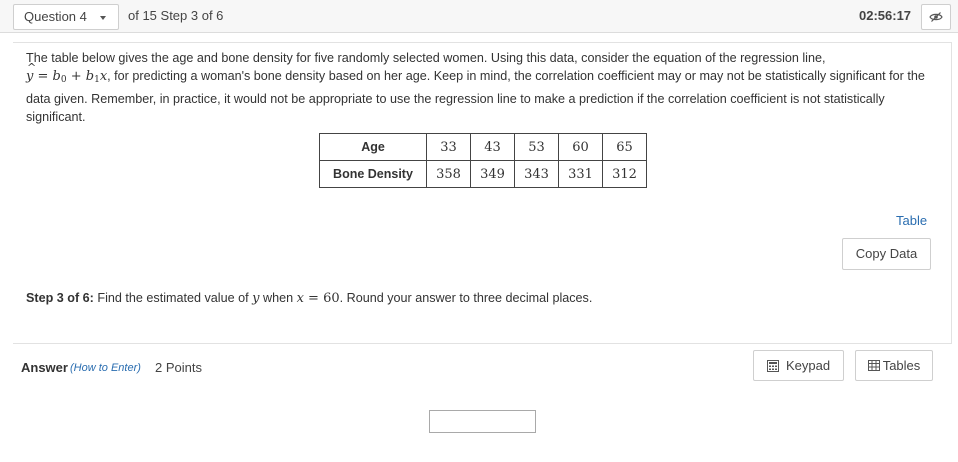  I want to click on y-hat: y, so click(31, 72).